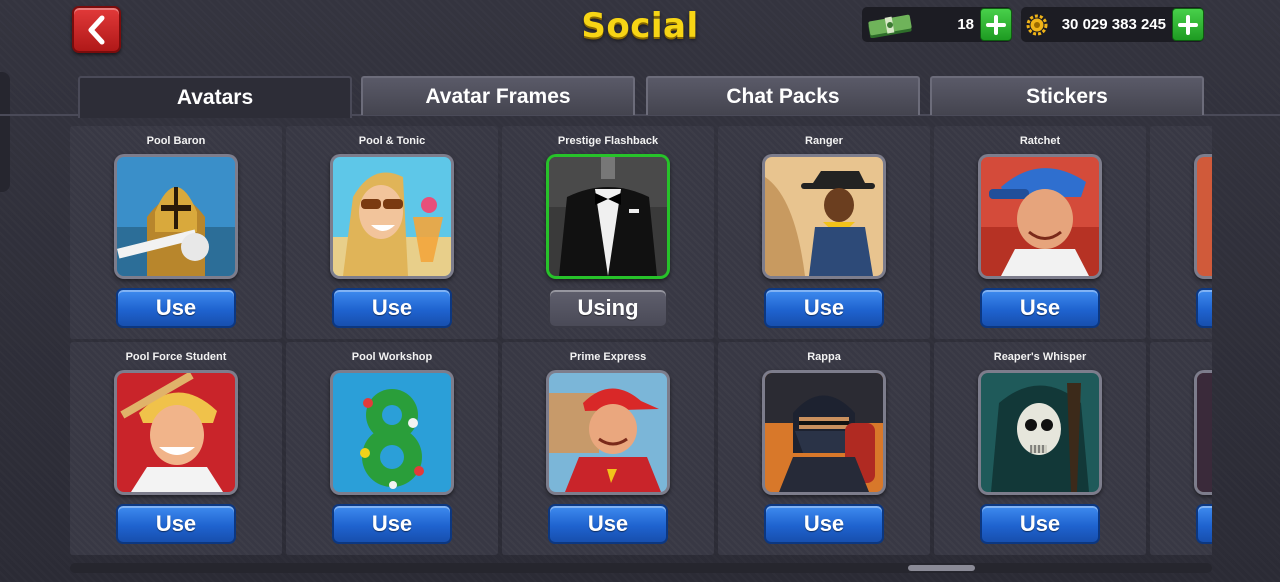 This screenshot has height=582, width=1280. Describe the element at coordinates (1040, 141) in the screenshot. I see `avatar-name: Ratchet` at that location.